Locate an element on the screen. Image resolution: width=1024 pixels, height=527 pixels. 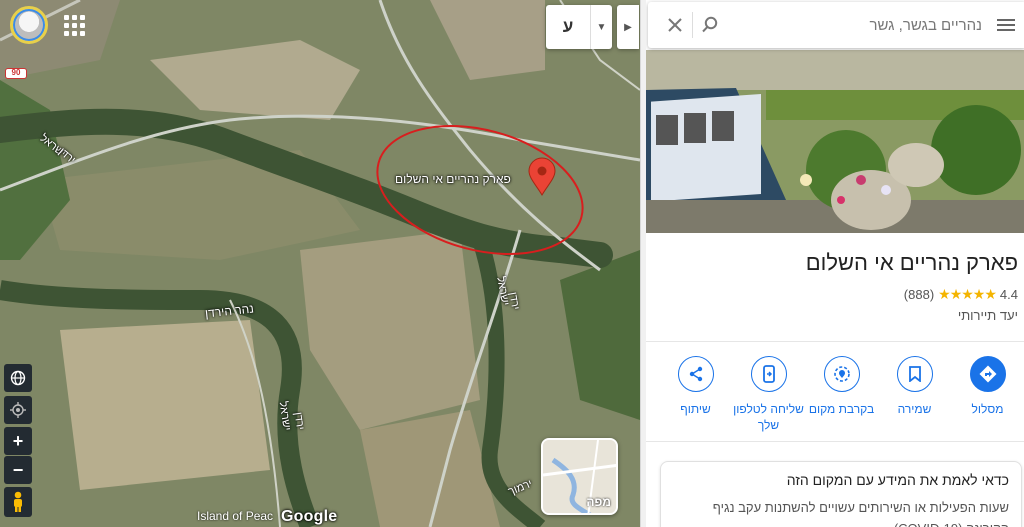
user-avatar is located at coordinates (29, 25).